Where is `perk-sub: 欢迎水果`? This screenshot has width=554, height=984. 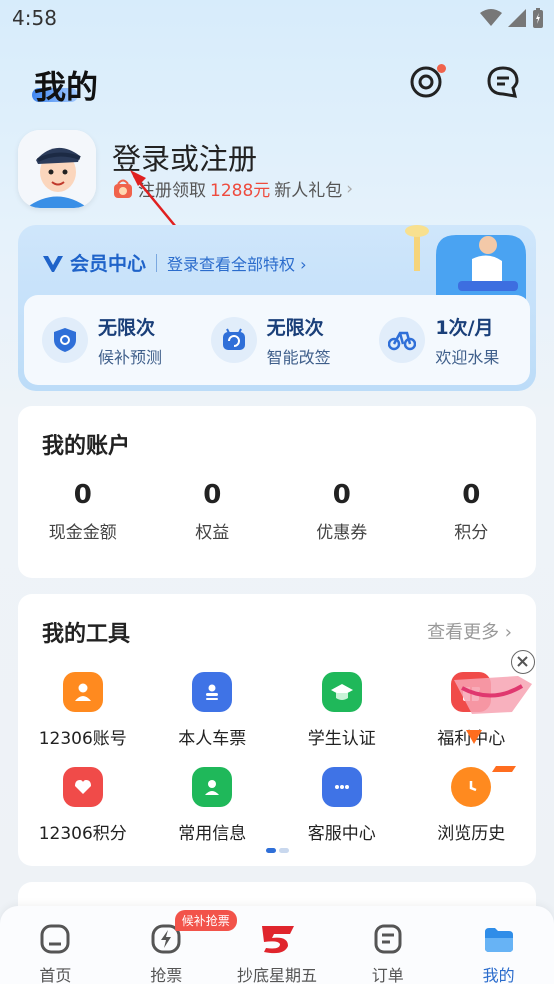
perk-sub: 欢迎水果 is located at coordinates (467, 357).